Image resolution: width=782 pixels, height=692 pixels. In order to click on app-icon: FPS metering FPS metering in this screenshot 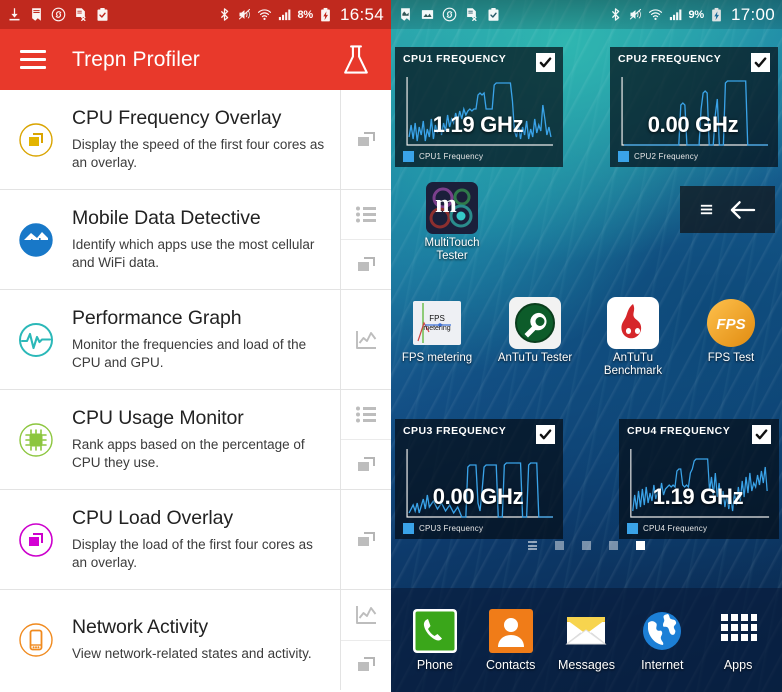, I will do `click(437, 331)`.